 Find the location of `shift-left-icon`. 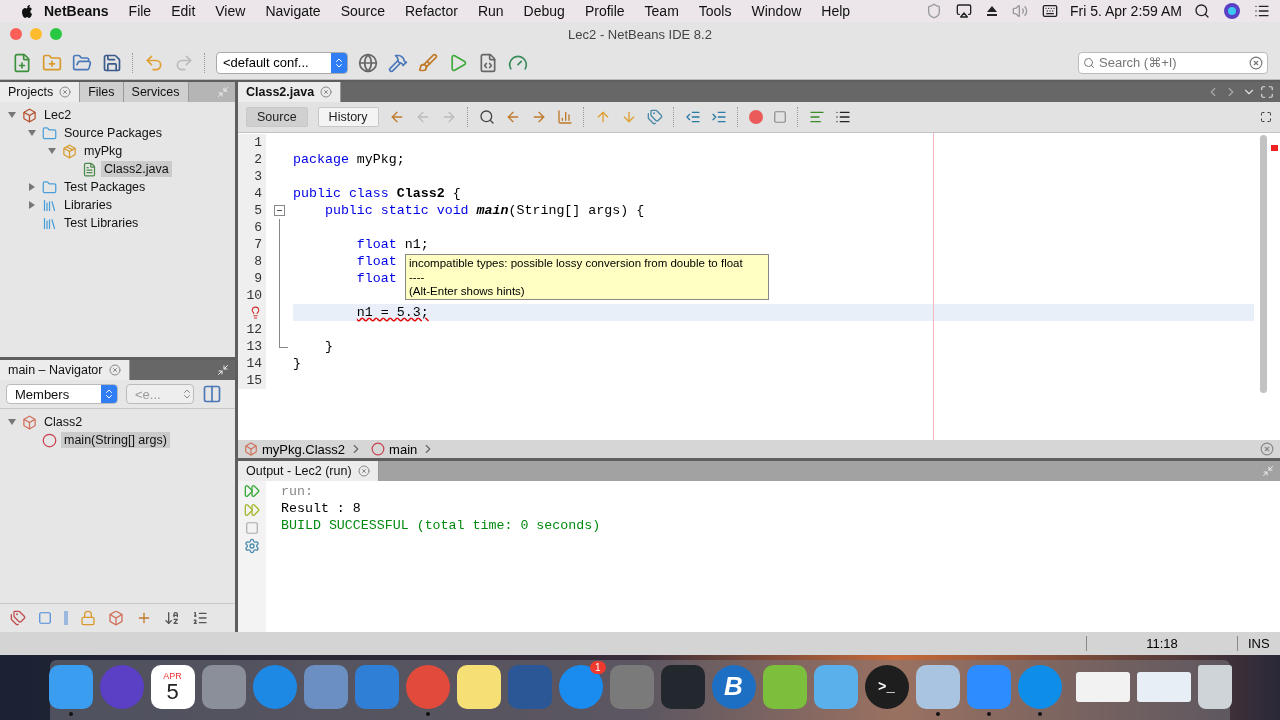

shift-left-icon is located at coordinates (692, 117).